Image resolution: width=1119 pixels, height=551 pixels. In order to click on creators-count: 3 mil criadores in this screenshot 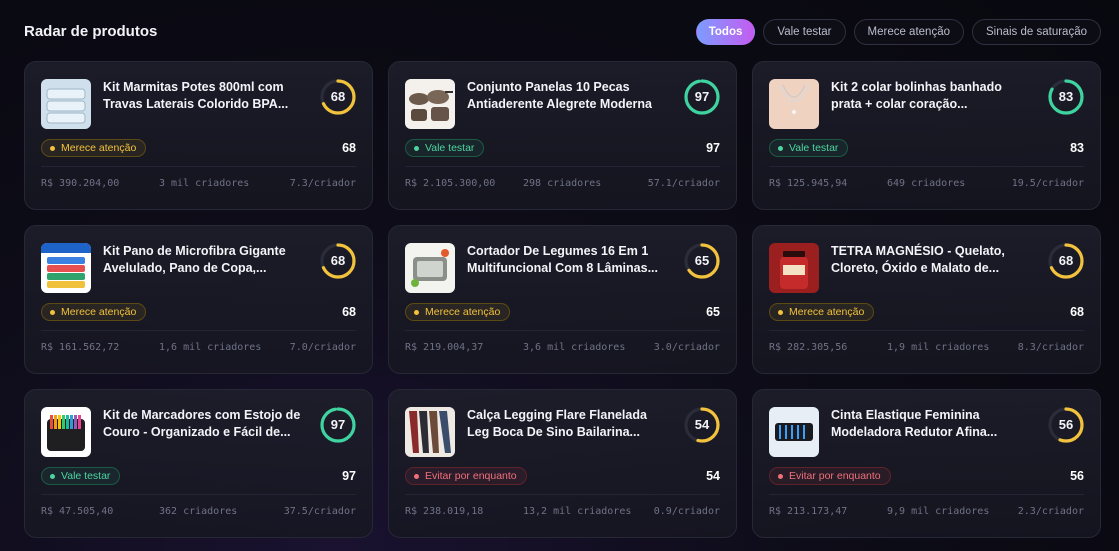, I will do `click(204, 183)`.